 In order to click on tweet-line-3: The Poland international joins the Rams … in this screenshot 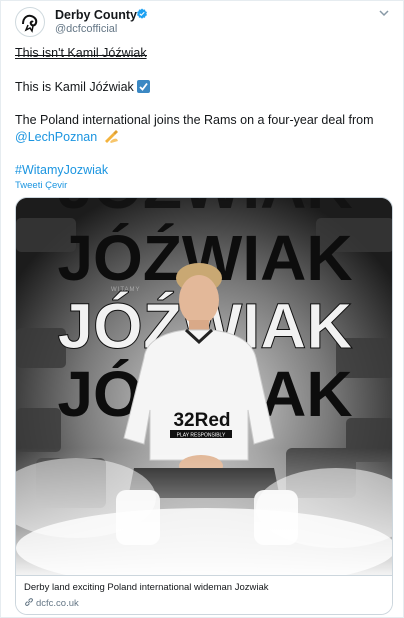, I will do `click(194, 120)`.